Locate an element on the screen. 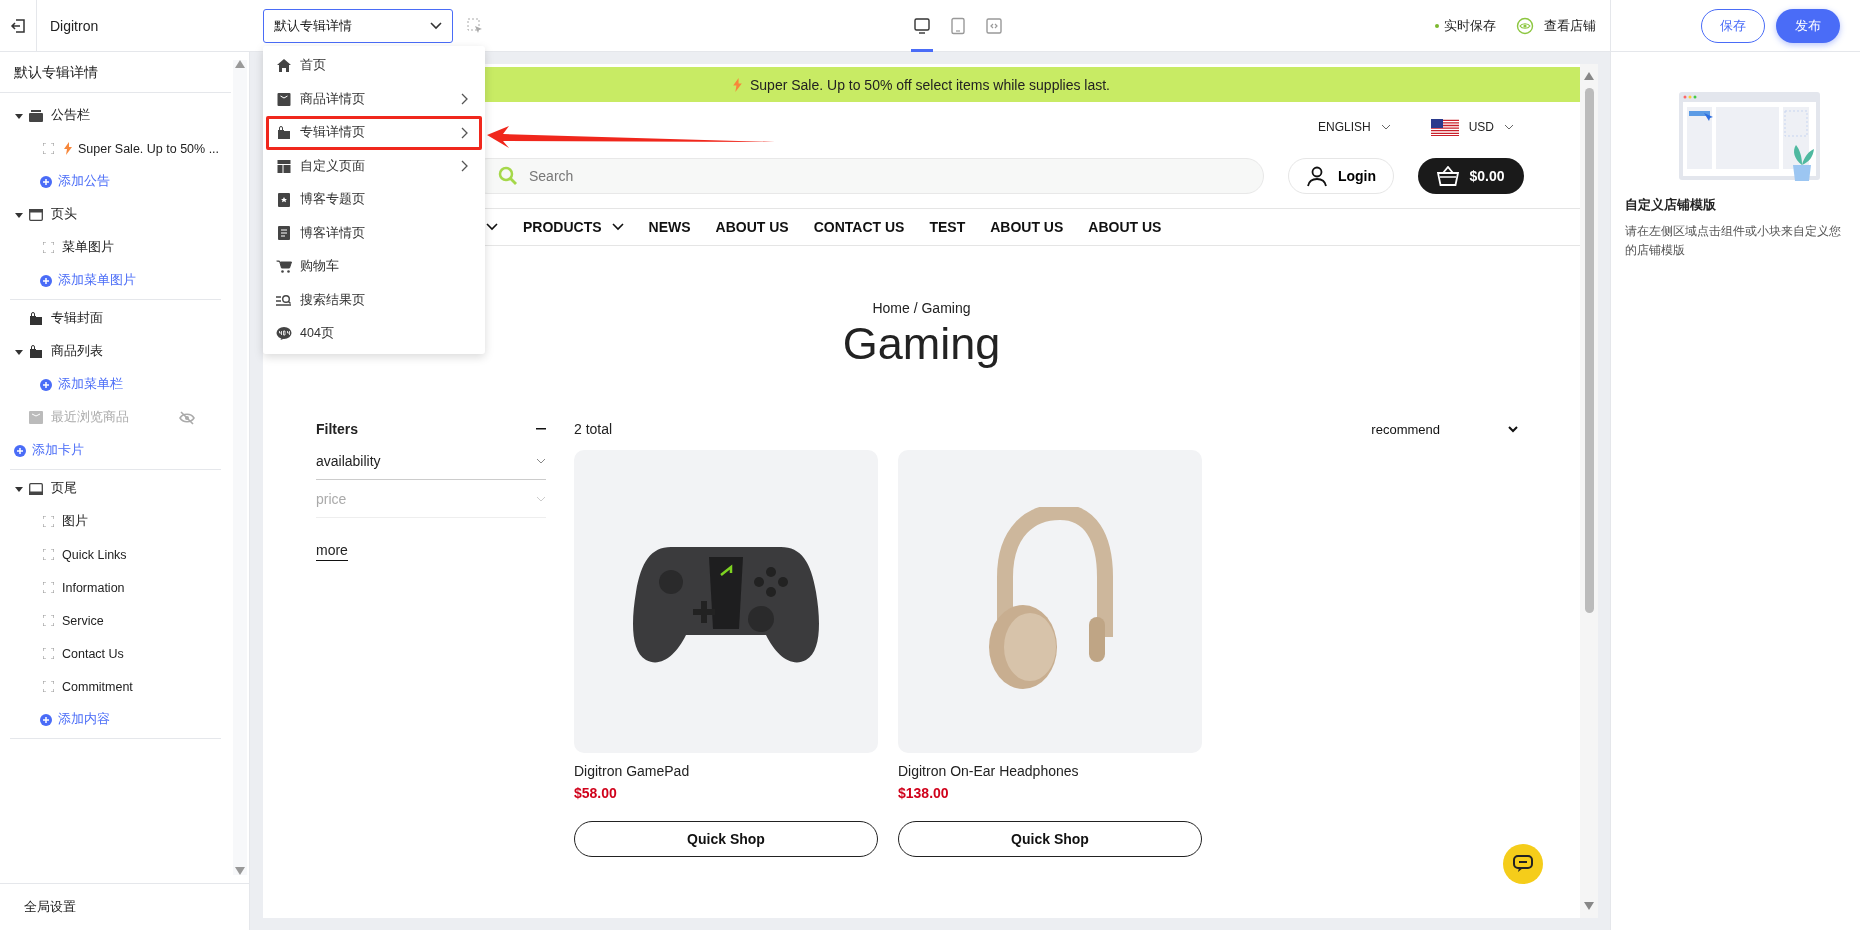 The image size is (1860, 930). chat-bubble-icon is located at coordinates (1523, 864).